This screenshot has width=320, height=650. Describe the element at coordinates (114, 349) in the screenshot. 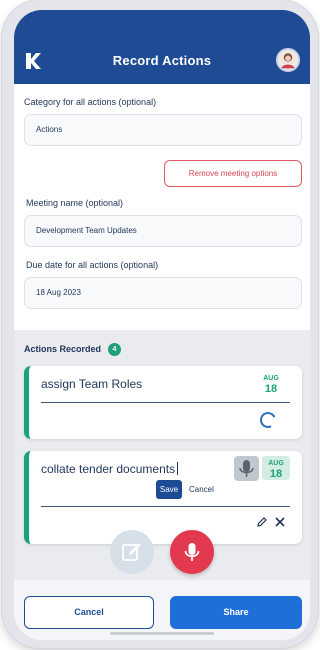

I see `actions-count-badge: 4` at that location.